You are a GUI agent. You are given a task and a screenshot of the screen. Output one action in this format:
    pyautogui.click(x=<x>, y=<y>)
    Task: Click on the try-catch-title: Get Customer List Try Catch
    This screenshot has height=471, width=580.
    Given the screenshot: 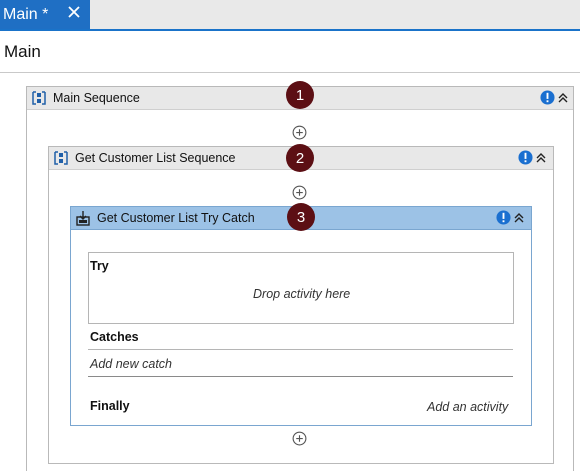 What is the action you would take?
    pyautogui.click(x=176, y=218)
    